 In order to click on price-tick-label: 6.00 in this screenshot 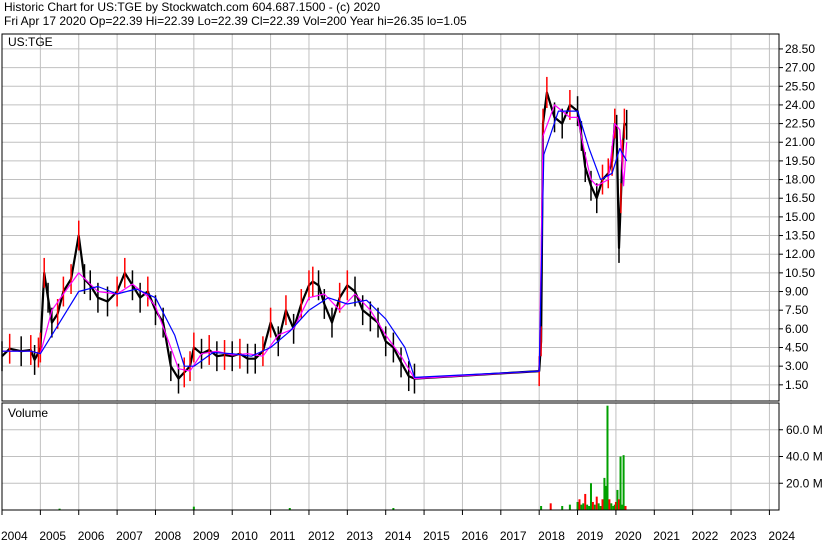, I will do `click(797, 329)`.